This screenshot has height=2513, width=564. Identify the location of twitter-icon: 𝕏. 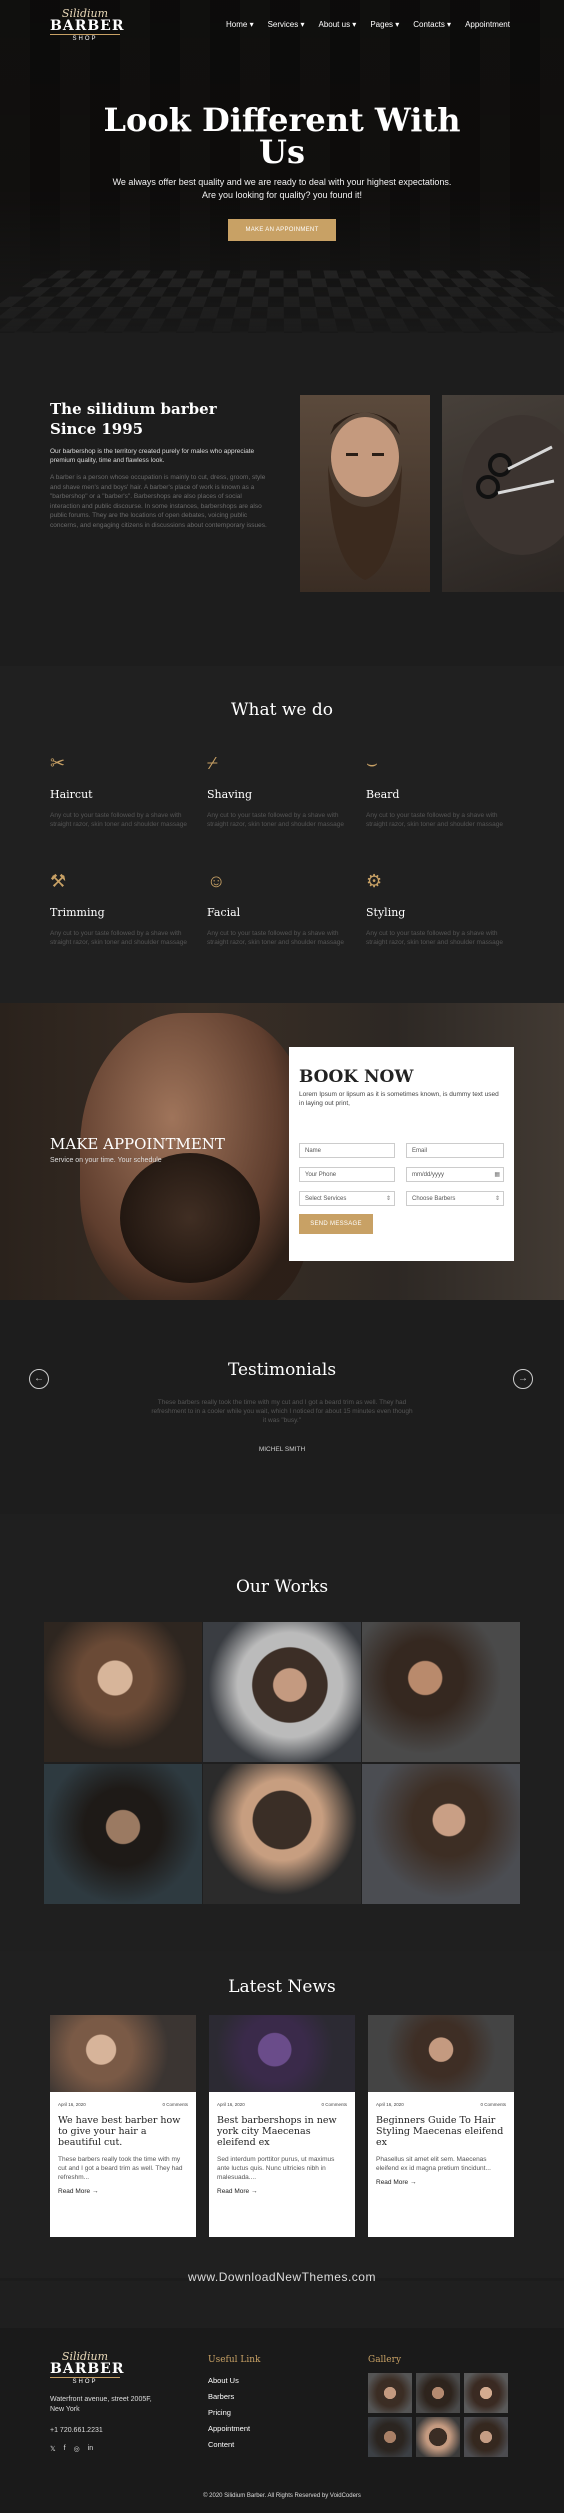
(53, 2449).